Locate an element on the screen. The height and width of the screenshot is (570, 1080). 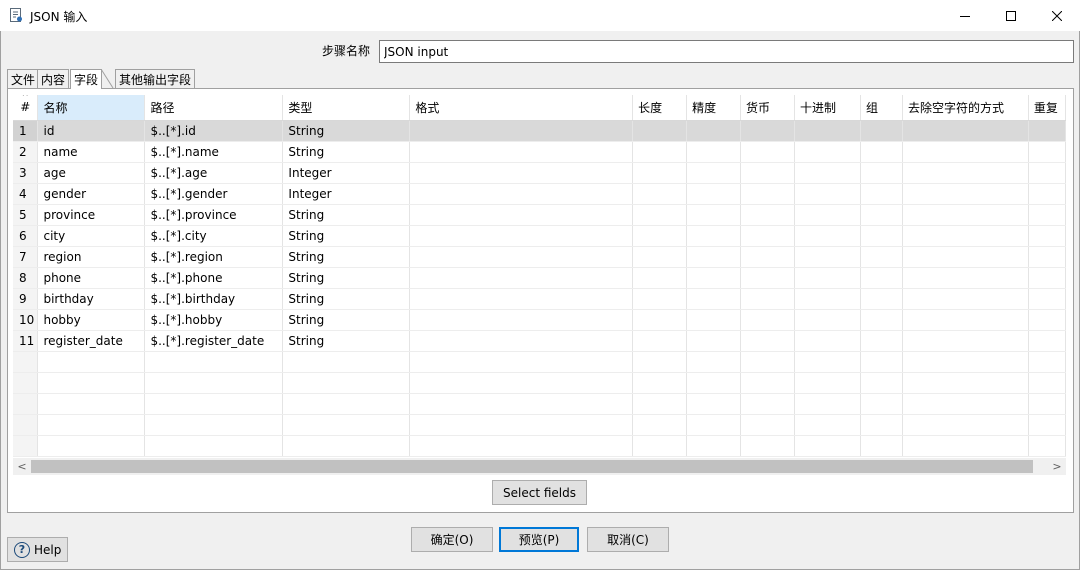
column-header-trim-type: 去除空字符的方式 is located at coordinates (965, 108).